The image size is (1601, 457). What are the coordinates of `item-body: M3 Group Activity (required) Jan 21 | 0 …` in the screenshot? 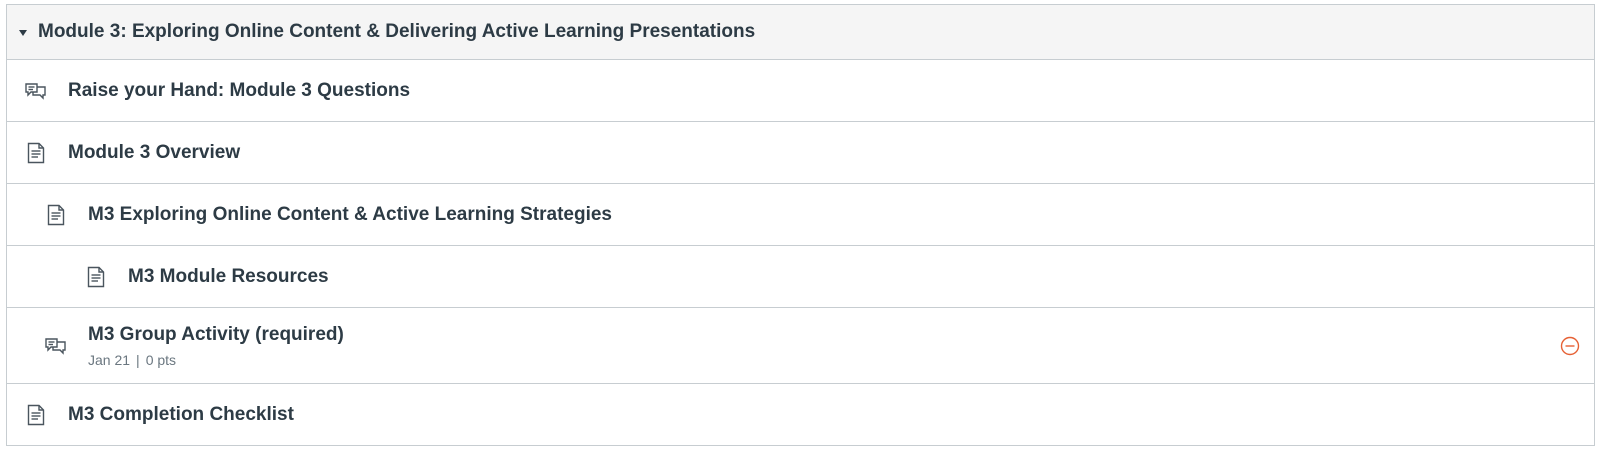 It's located at (216, 346).